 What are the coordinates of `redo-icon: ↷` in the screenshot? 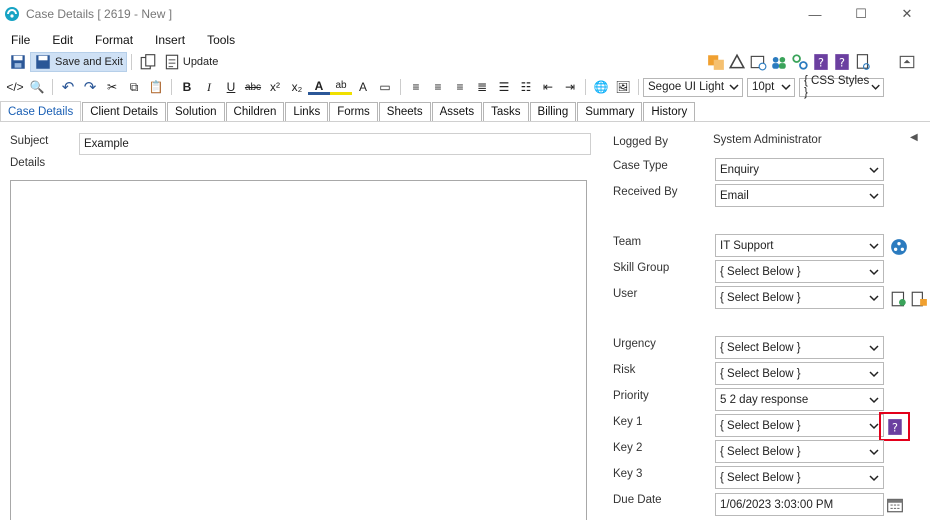 It's located at (90, 87).